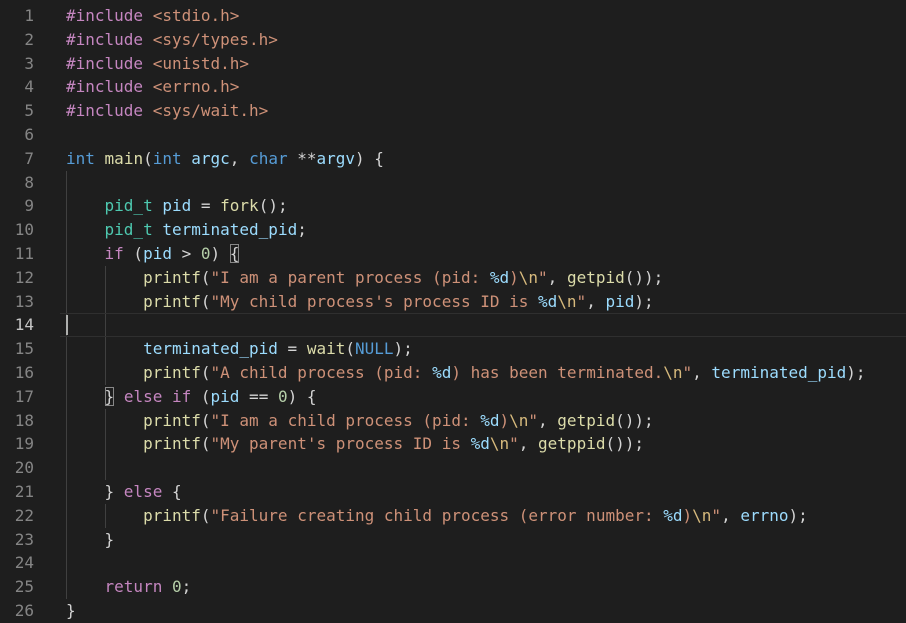 The height and width of the screenshot is (623, 906). Describe the element at coordinates (29, 134) in the screenshot. I see `line-number: 6` at that location.